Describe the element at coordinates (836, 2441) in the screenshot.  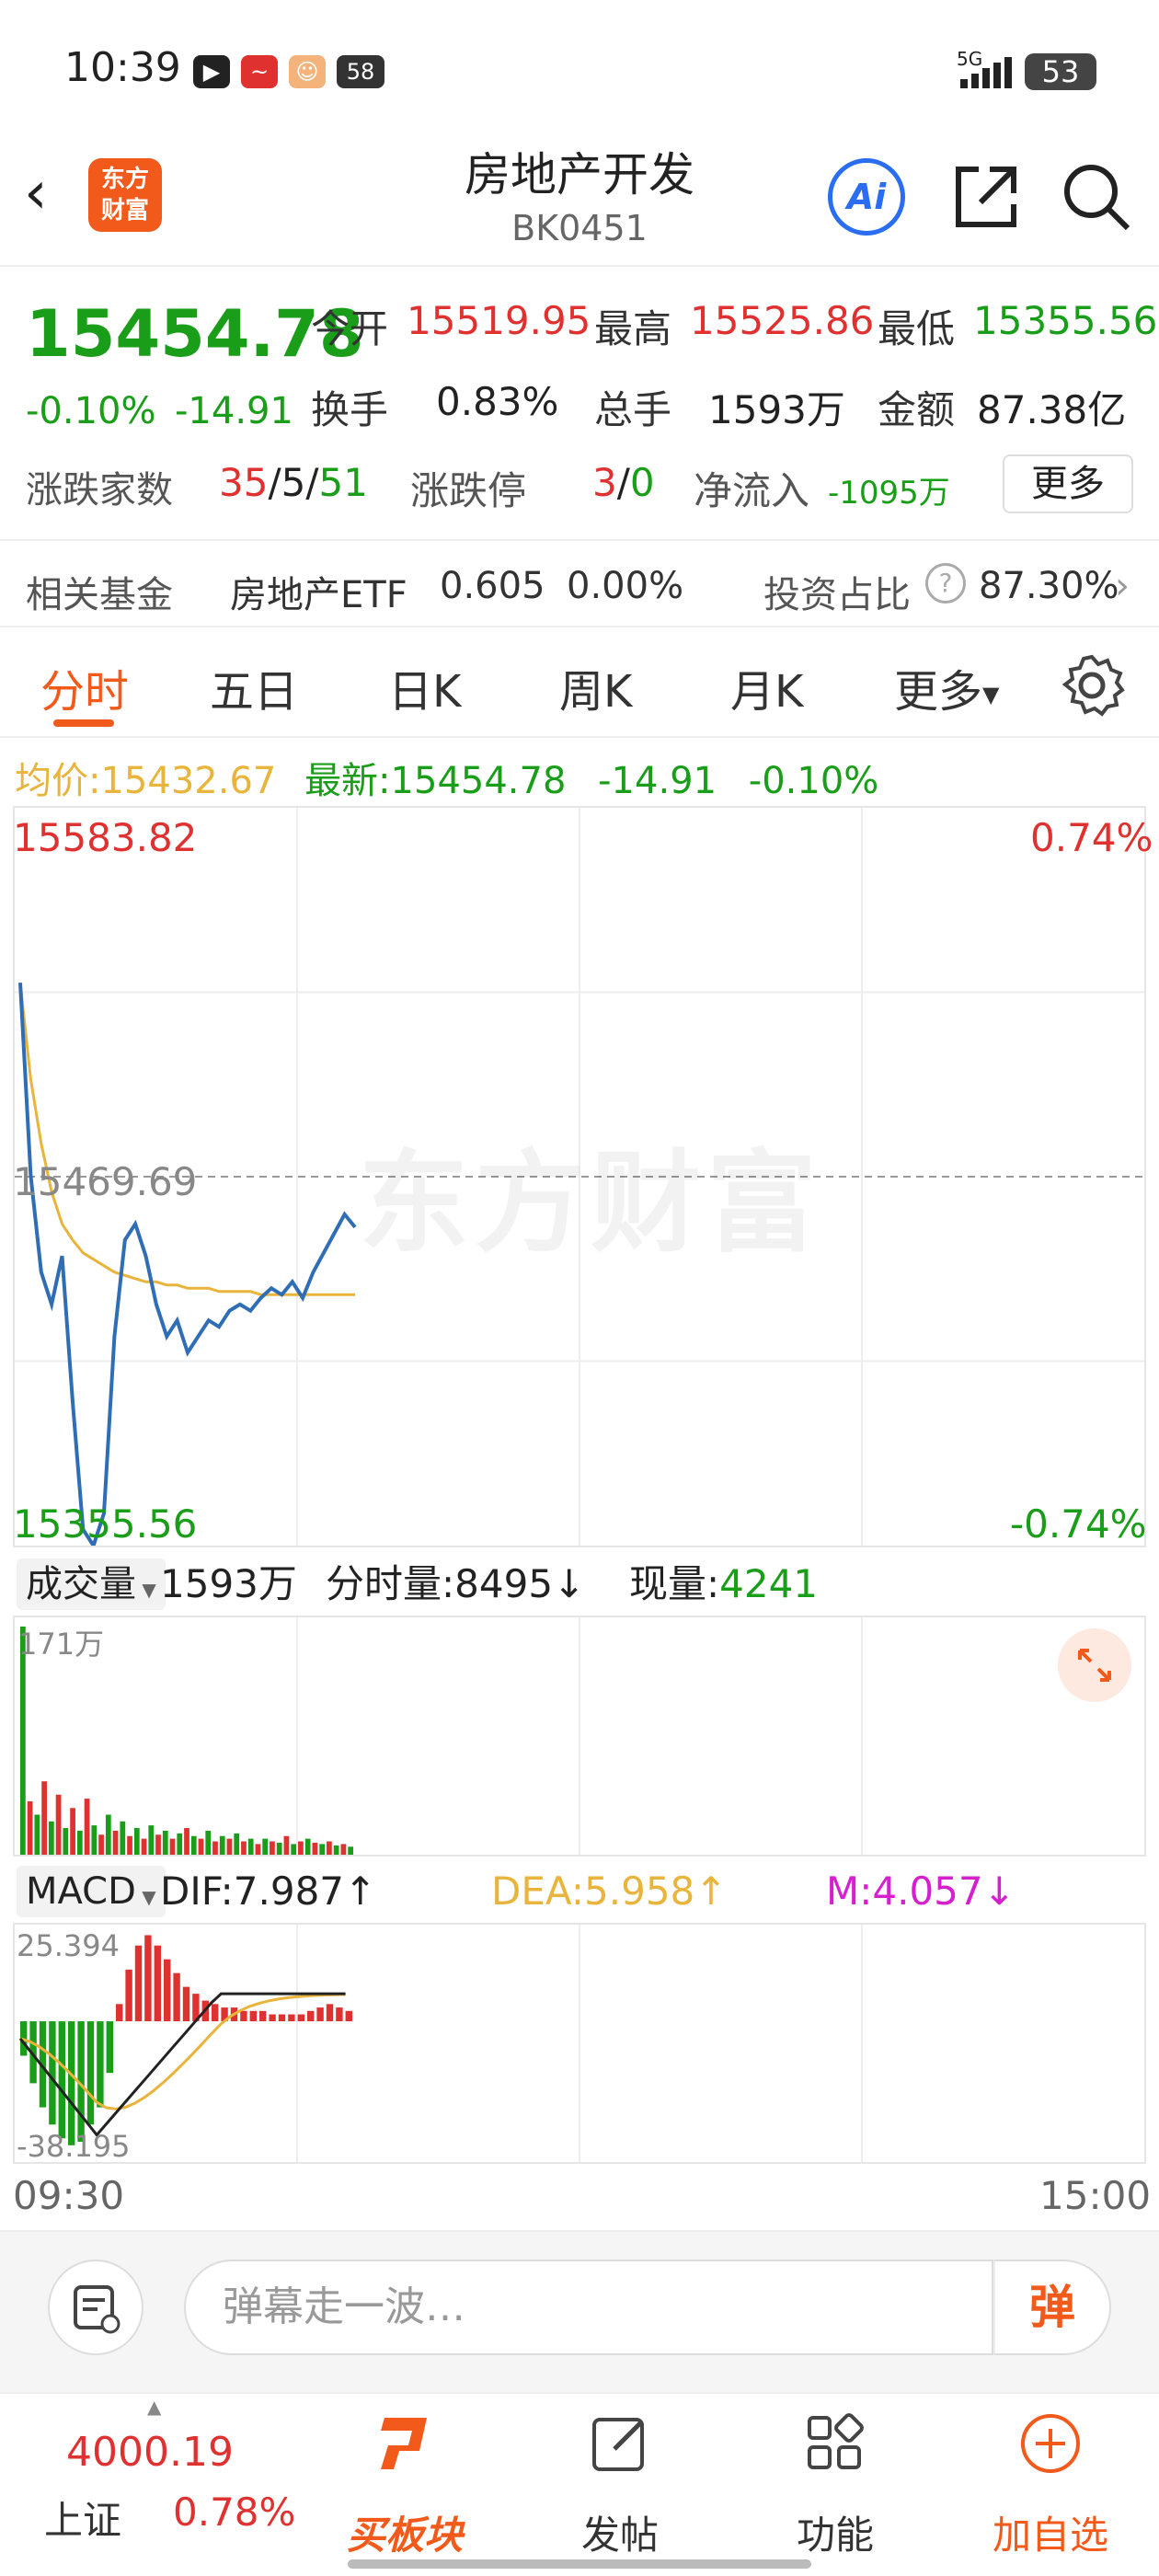
I see `grid-icon` at that location.